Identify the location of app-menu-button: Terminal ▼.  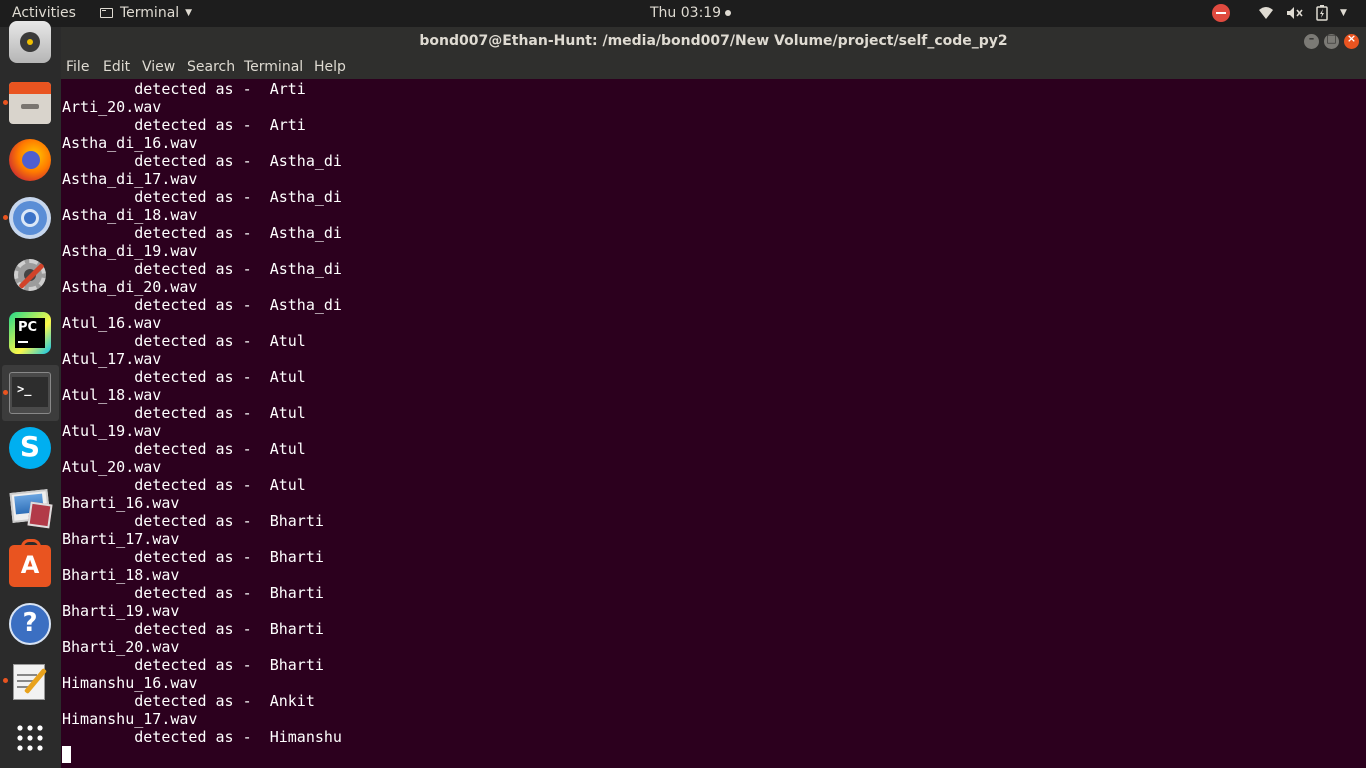
(146, 13).